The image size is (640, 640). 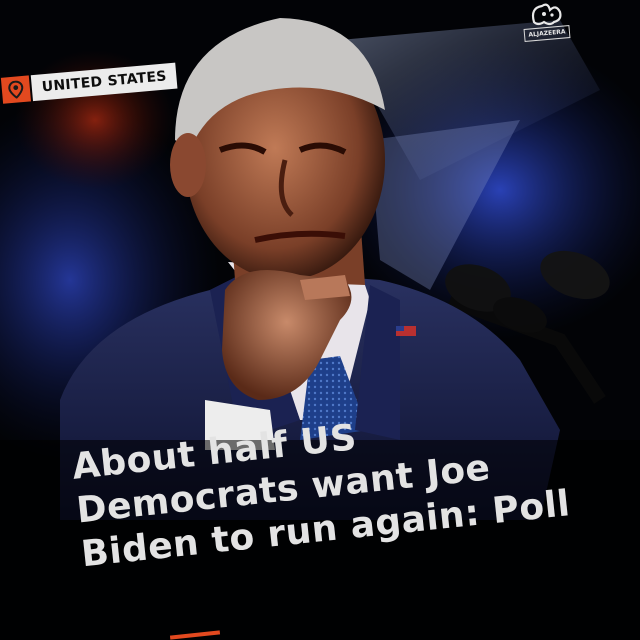 I want to click on location-pin-icon, so click(x=16, y=89).